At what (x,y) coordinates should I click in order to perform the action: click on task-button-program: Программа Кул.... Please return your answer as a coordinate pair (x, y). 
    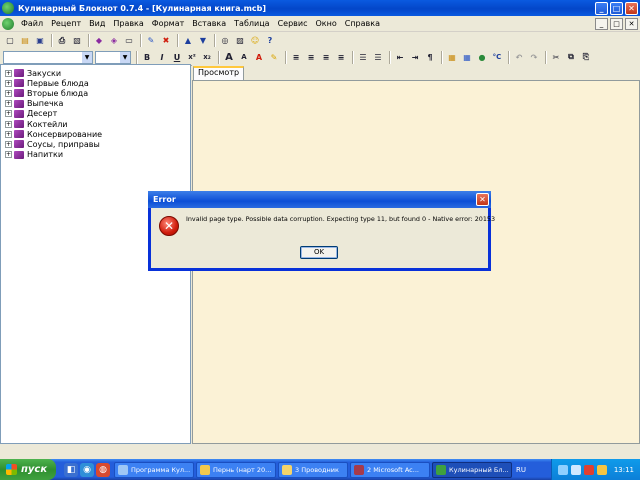
    Looking at the image, I should click on (154, 469).